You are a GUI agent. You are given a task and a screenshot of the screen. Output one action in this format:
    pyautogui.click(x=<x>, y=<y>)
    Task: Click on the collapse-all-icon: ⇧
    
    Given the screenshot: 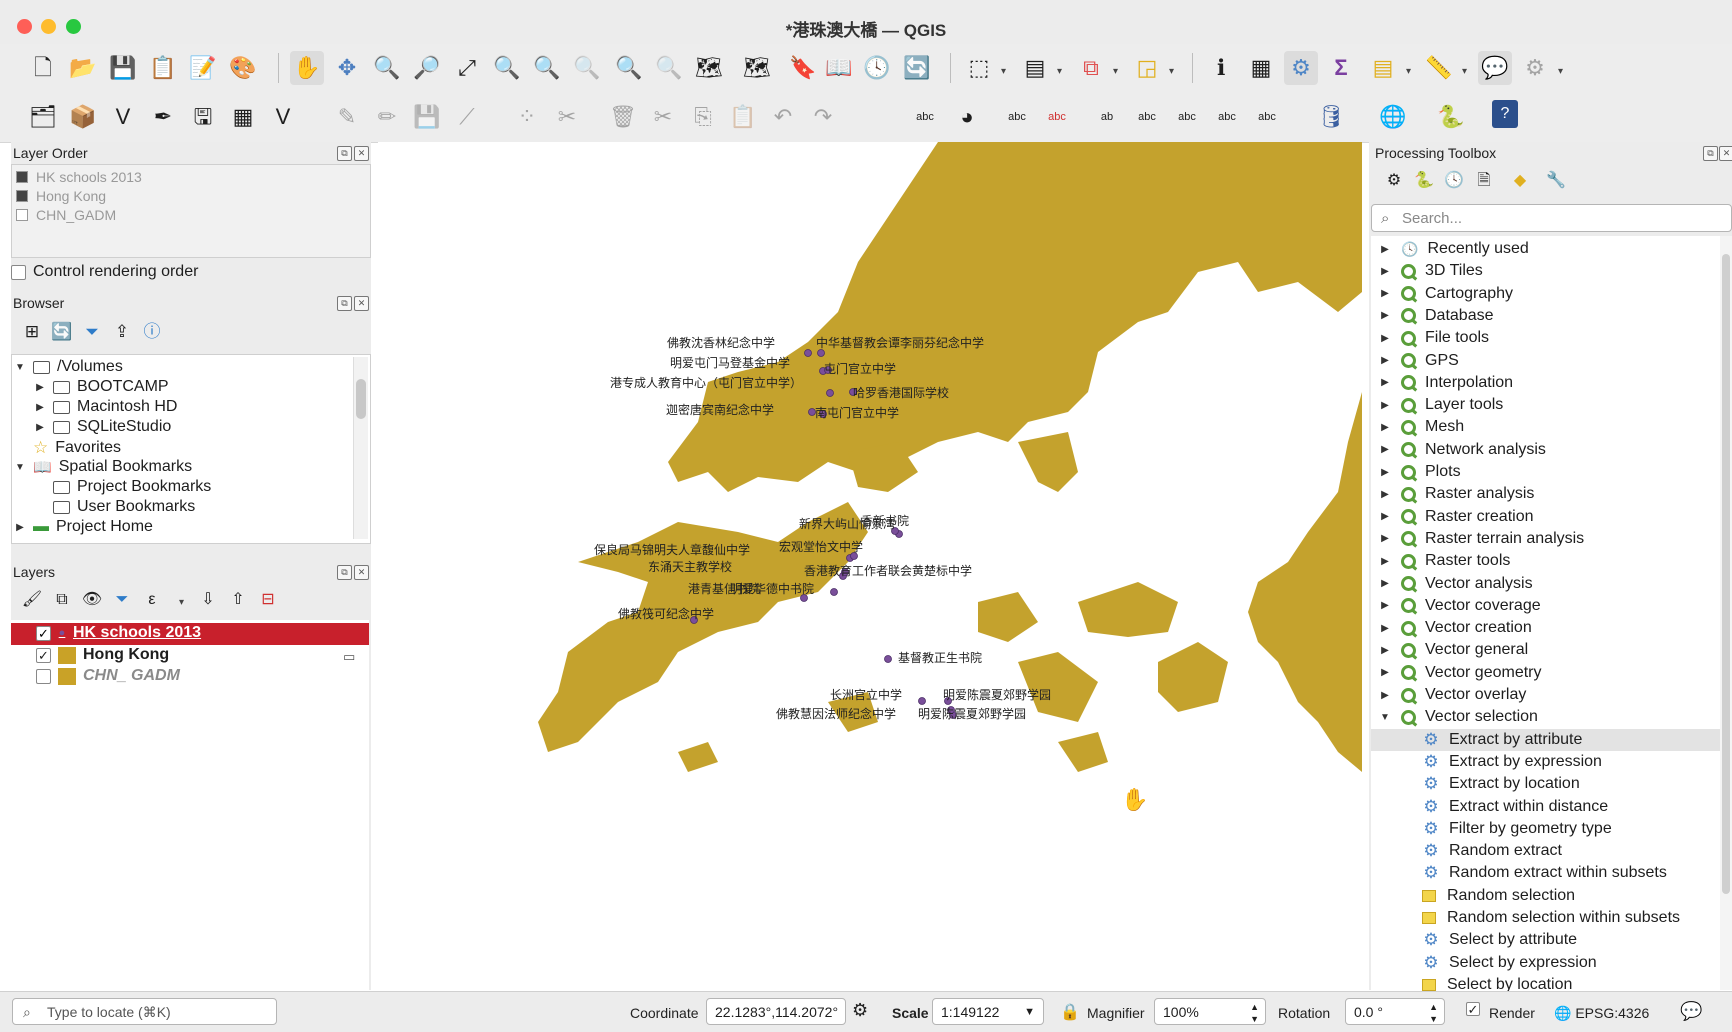 What is the action you would take?
    pyautogui.click(x=238, y=600)
    